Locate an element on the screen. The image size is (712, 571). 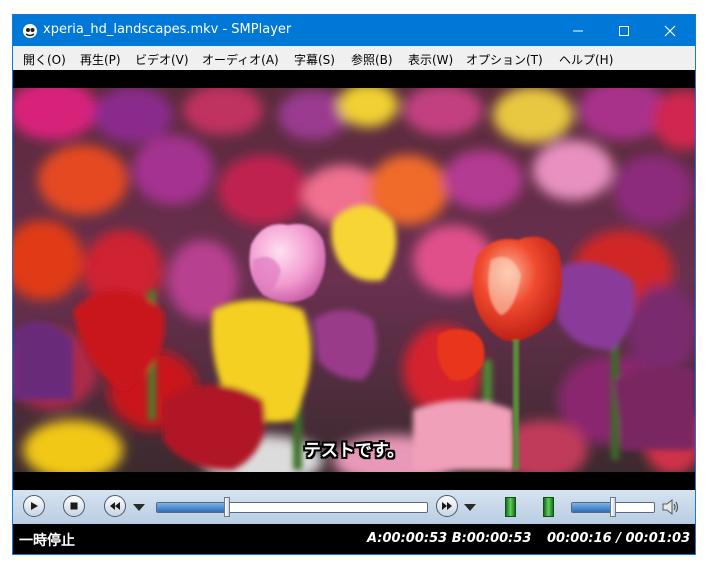
forward-dropdown-arrow is located at coordinates (470, 507).